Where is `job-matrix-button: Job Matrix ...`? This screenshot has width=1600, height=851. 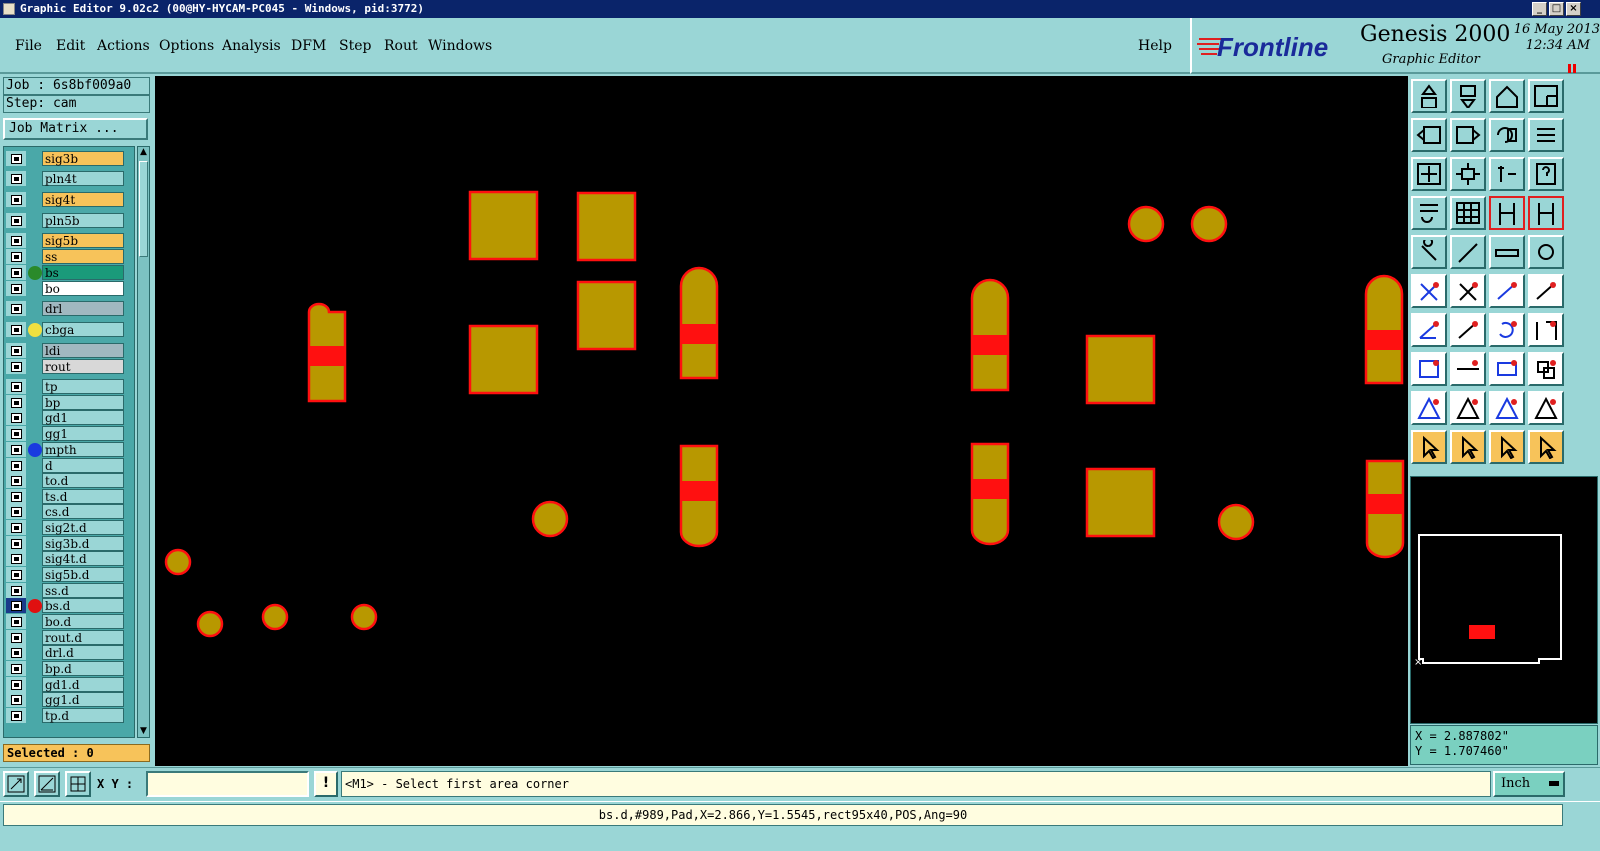
job-matrix-button: Job Matrix ... is located at coordinates (75, 129).